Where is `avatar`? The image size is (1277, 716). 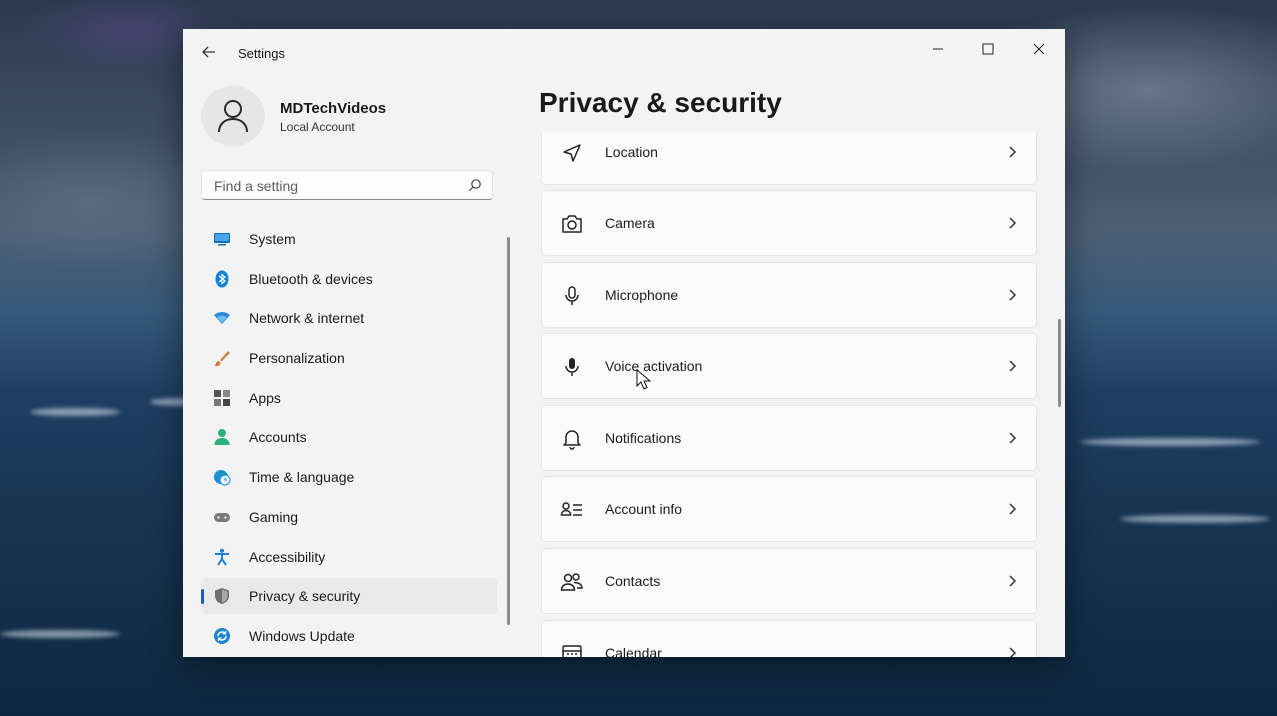 avatar is located at coordinates (233, 116).